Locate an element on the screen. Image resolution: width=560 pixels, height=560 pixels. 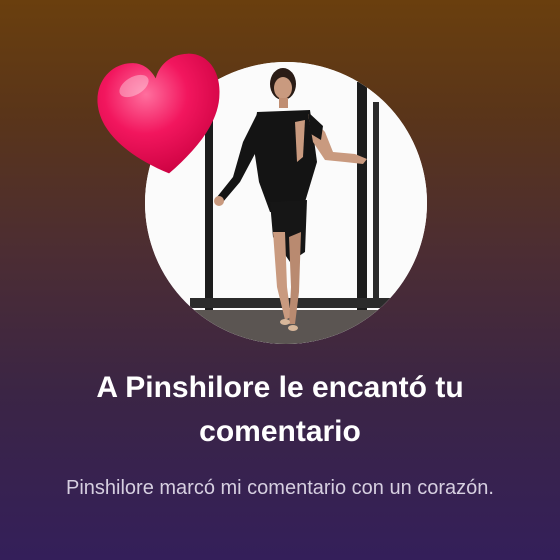
heart-icon is located at coordinates (158, 113).